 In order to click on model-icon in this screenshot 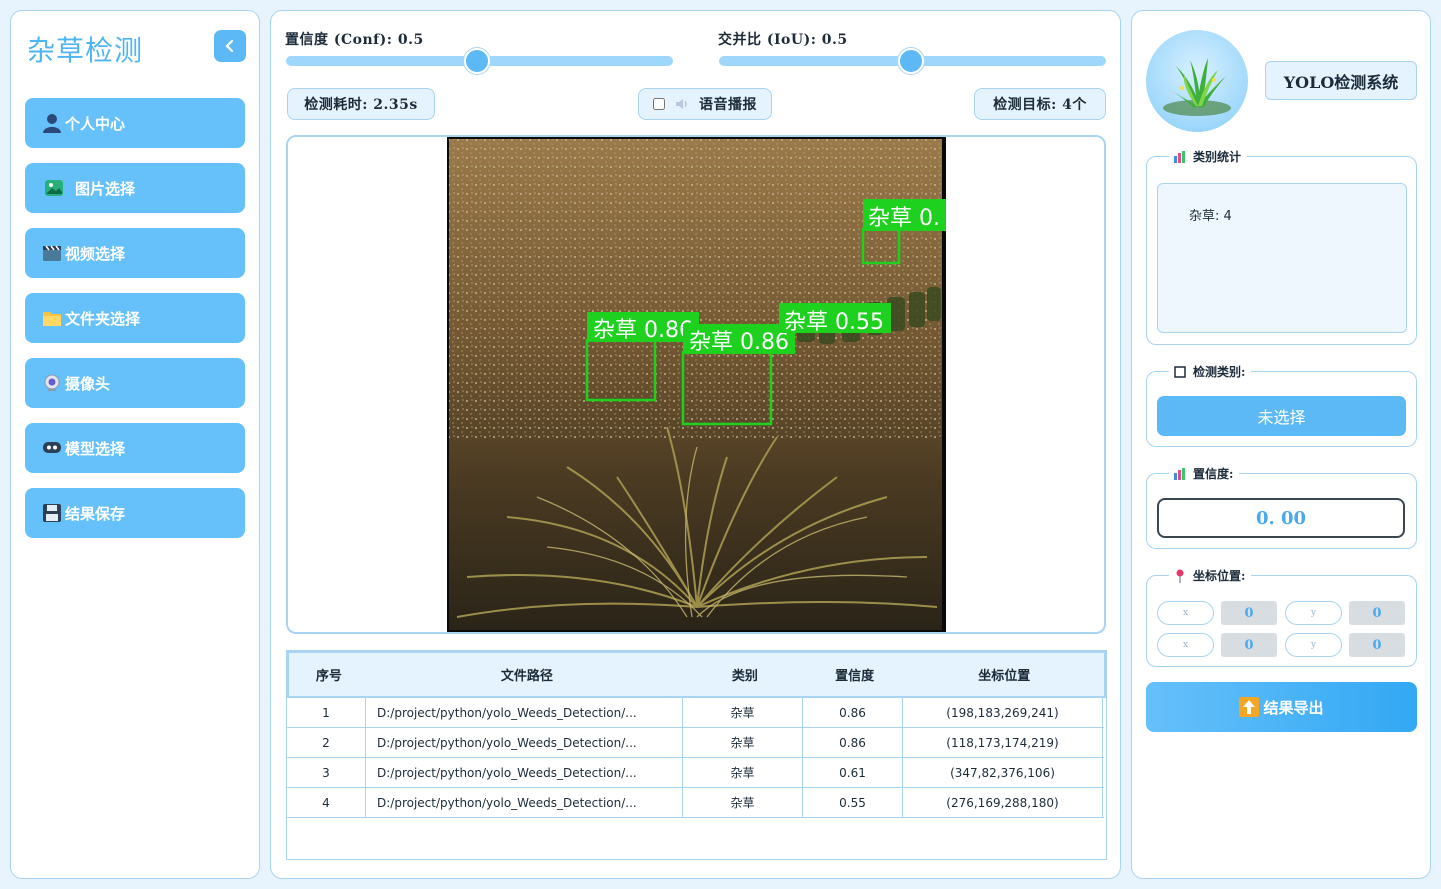, I will do `click(52, 448)`.